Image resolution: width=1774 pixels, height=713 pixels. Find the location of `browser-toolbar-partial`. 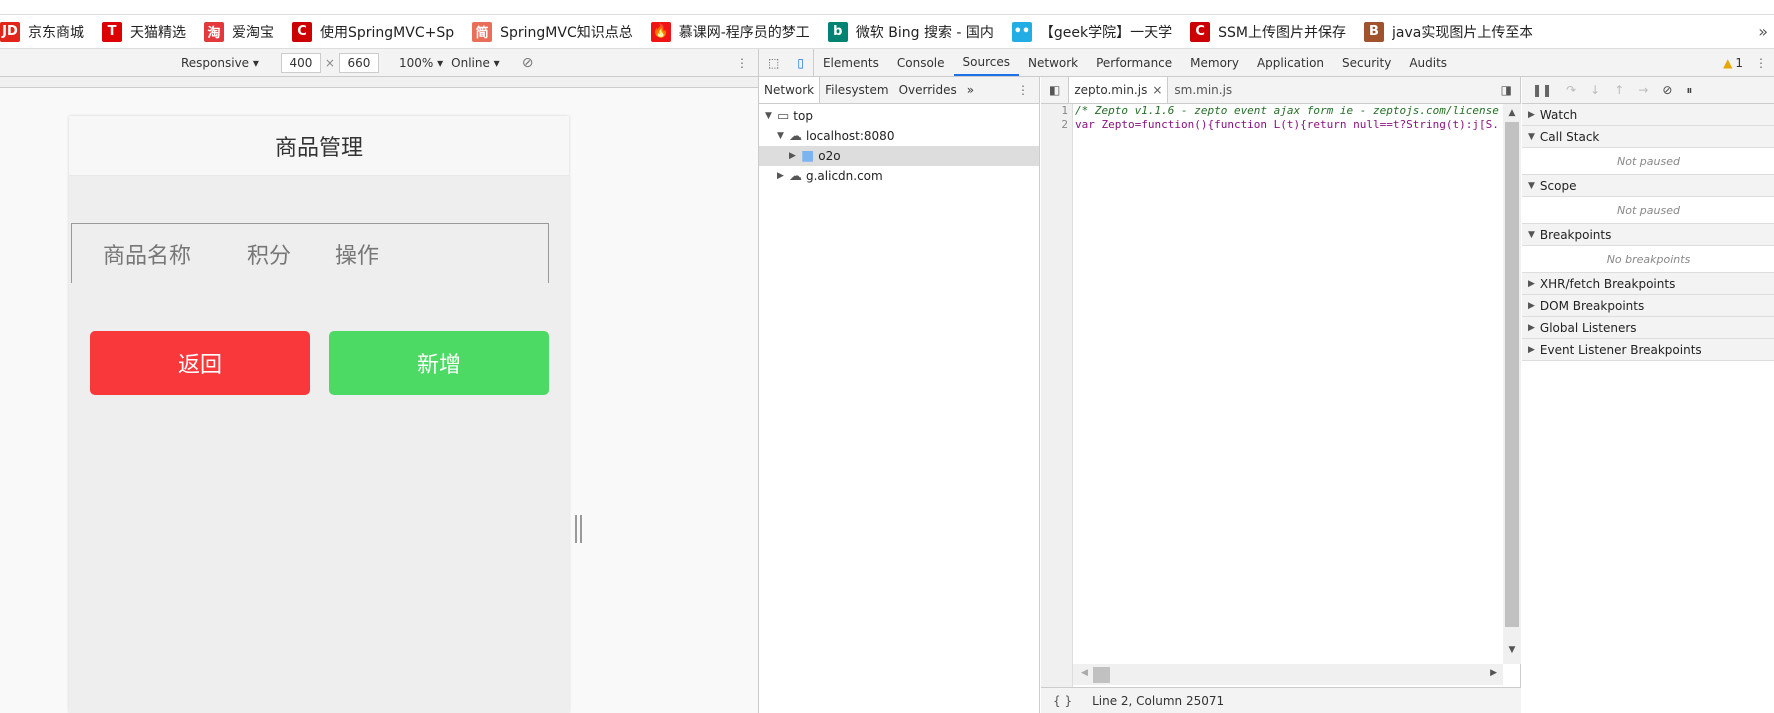

browser-toolbar-partial is located at coordinates (887, 7).